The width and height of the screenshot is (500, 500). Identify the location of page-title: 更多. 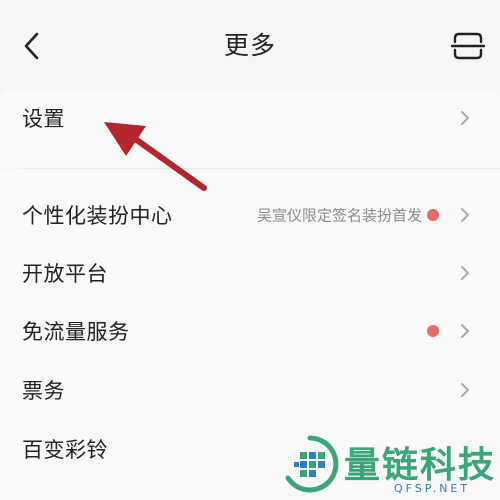
(249, 45).